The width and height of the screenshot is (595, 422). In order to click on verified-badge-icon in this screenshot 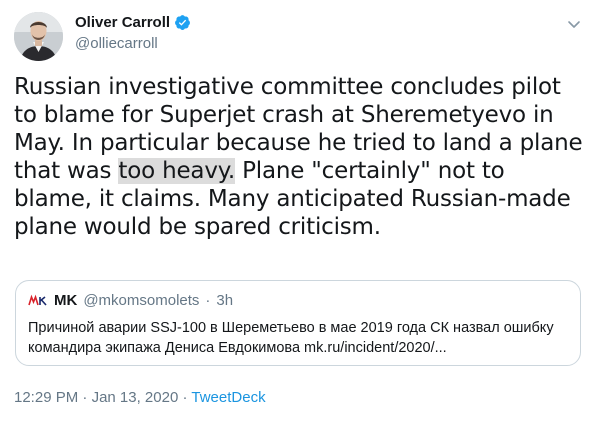, I will do `click(182, 22)`.